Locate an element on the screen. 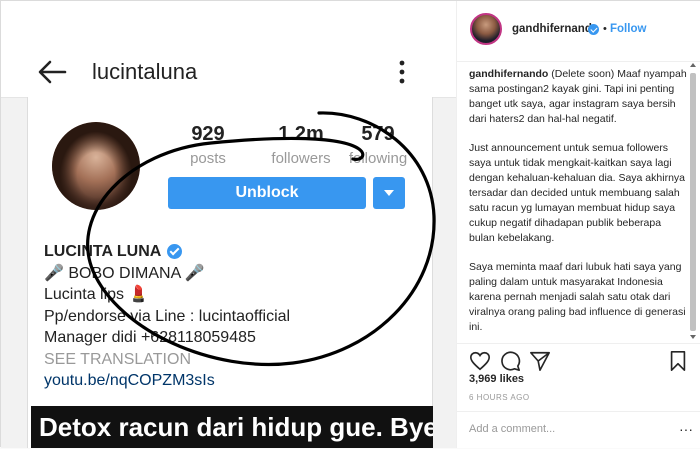 Image resolution: width=700 pixels, height=449 pixels. profile-name: LUCINTA LUNA is located at coordinates (103, 251).